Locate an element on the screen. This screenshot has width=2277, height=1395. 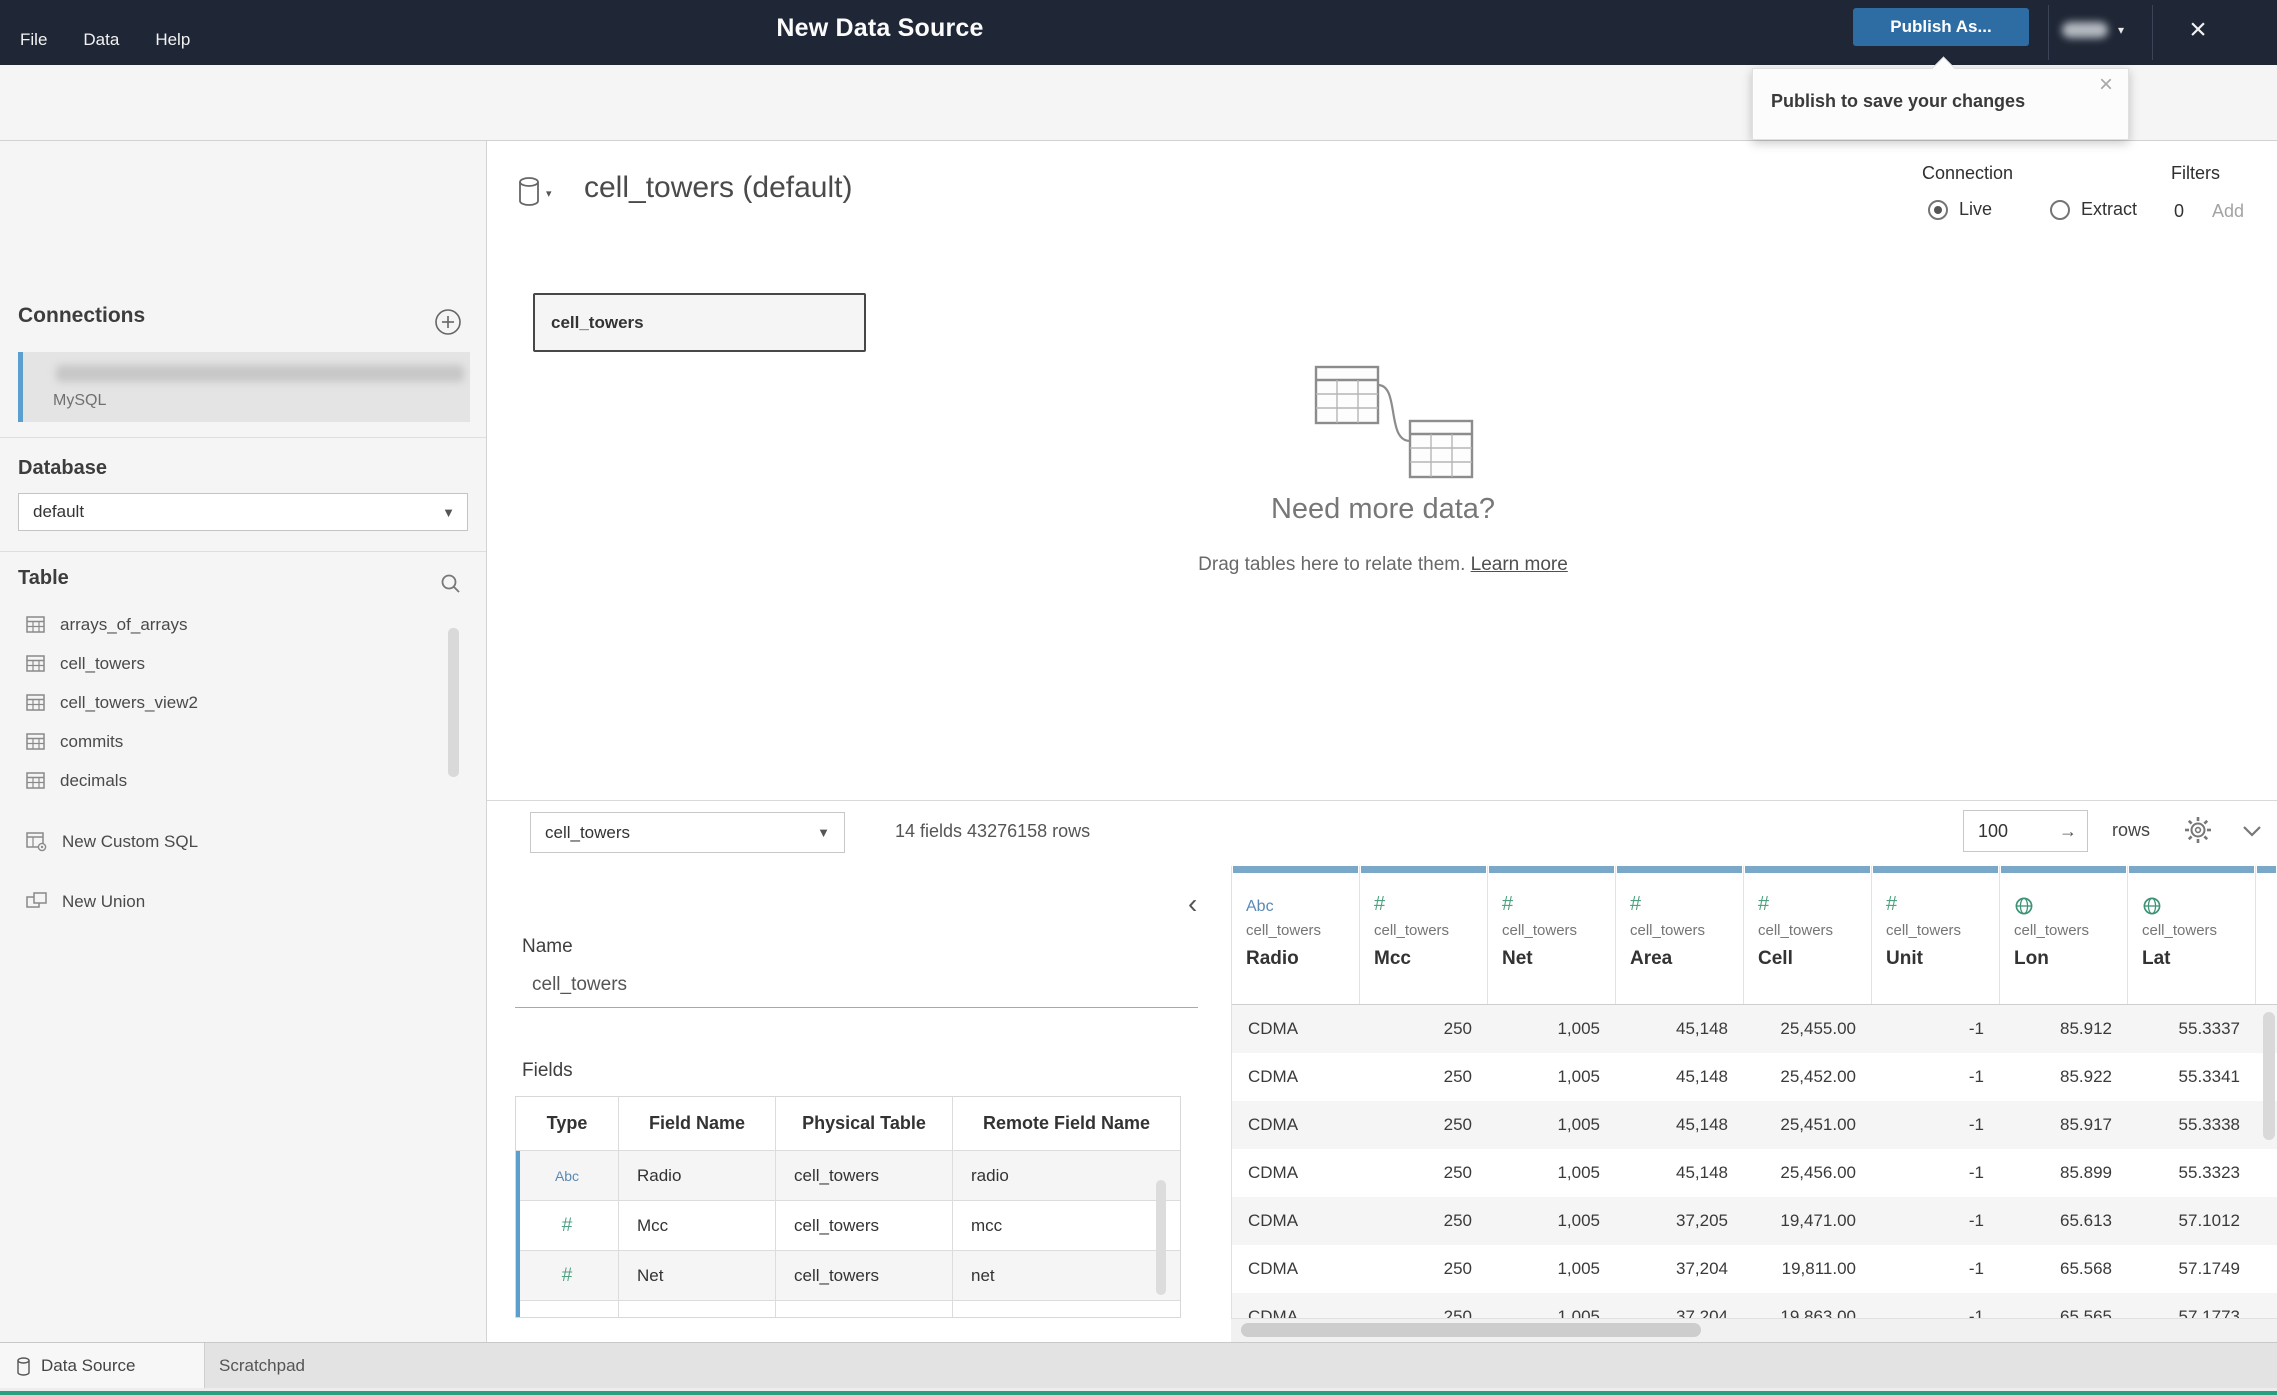
fields-row: # Mcc cell_towers mcc is located at coordinates (848, 1226).